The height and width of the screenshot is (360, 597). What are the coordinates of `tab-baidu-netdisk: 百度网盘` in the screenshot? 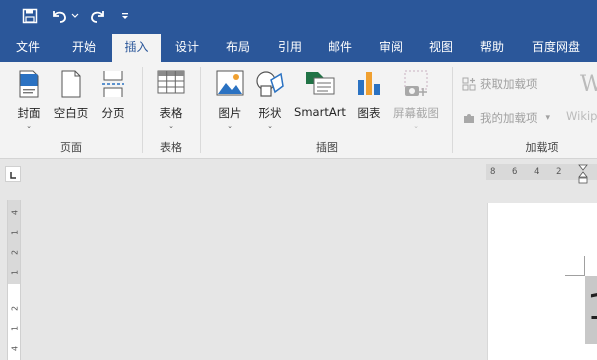 It's located at (556, 47).